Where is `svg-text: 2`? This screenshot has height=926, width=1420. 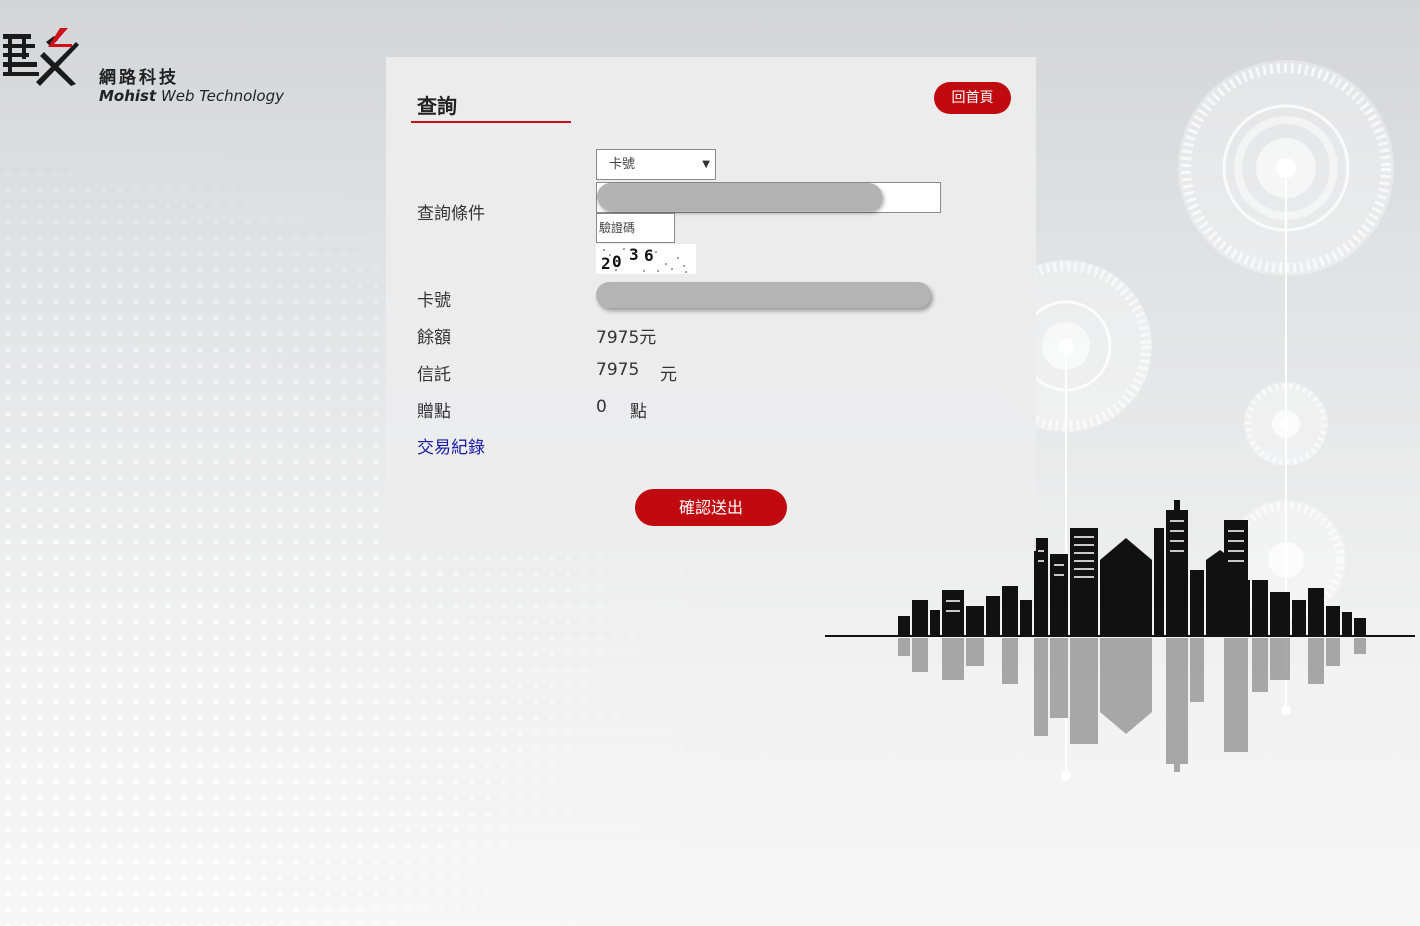
svg-text: 2 is located at coordinates (606, 263).